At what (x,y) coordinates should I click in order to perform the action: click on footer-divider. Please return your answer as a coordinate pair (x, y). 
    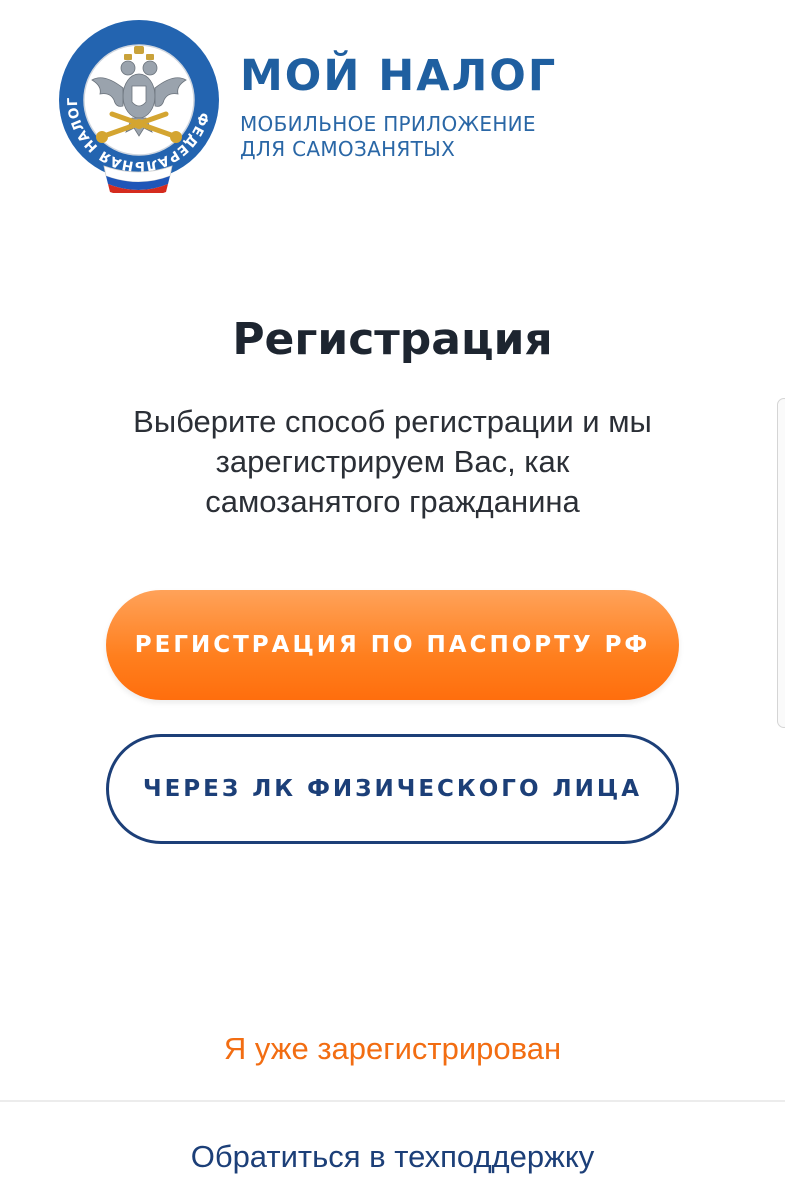
    Looking at the image, I should click on (392, 1101).